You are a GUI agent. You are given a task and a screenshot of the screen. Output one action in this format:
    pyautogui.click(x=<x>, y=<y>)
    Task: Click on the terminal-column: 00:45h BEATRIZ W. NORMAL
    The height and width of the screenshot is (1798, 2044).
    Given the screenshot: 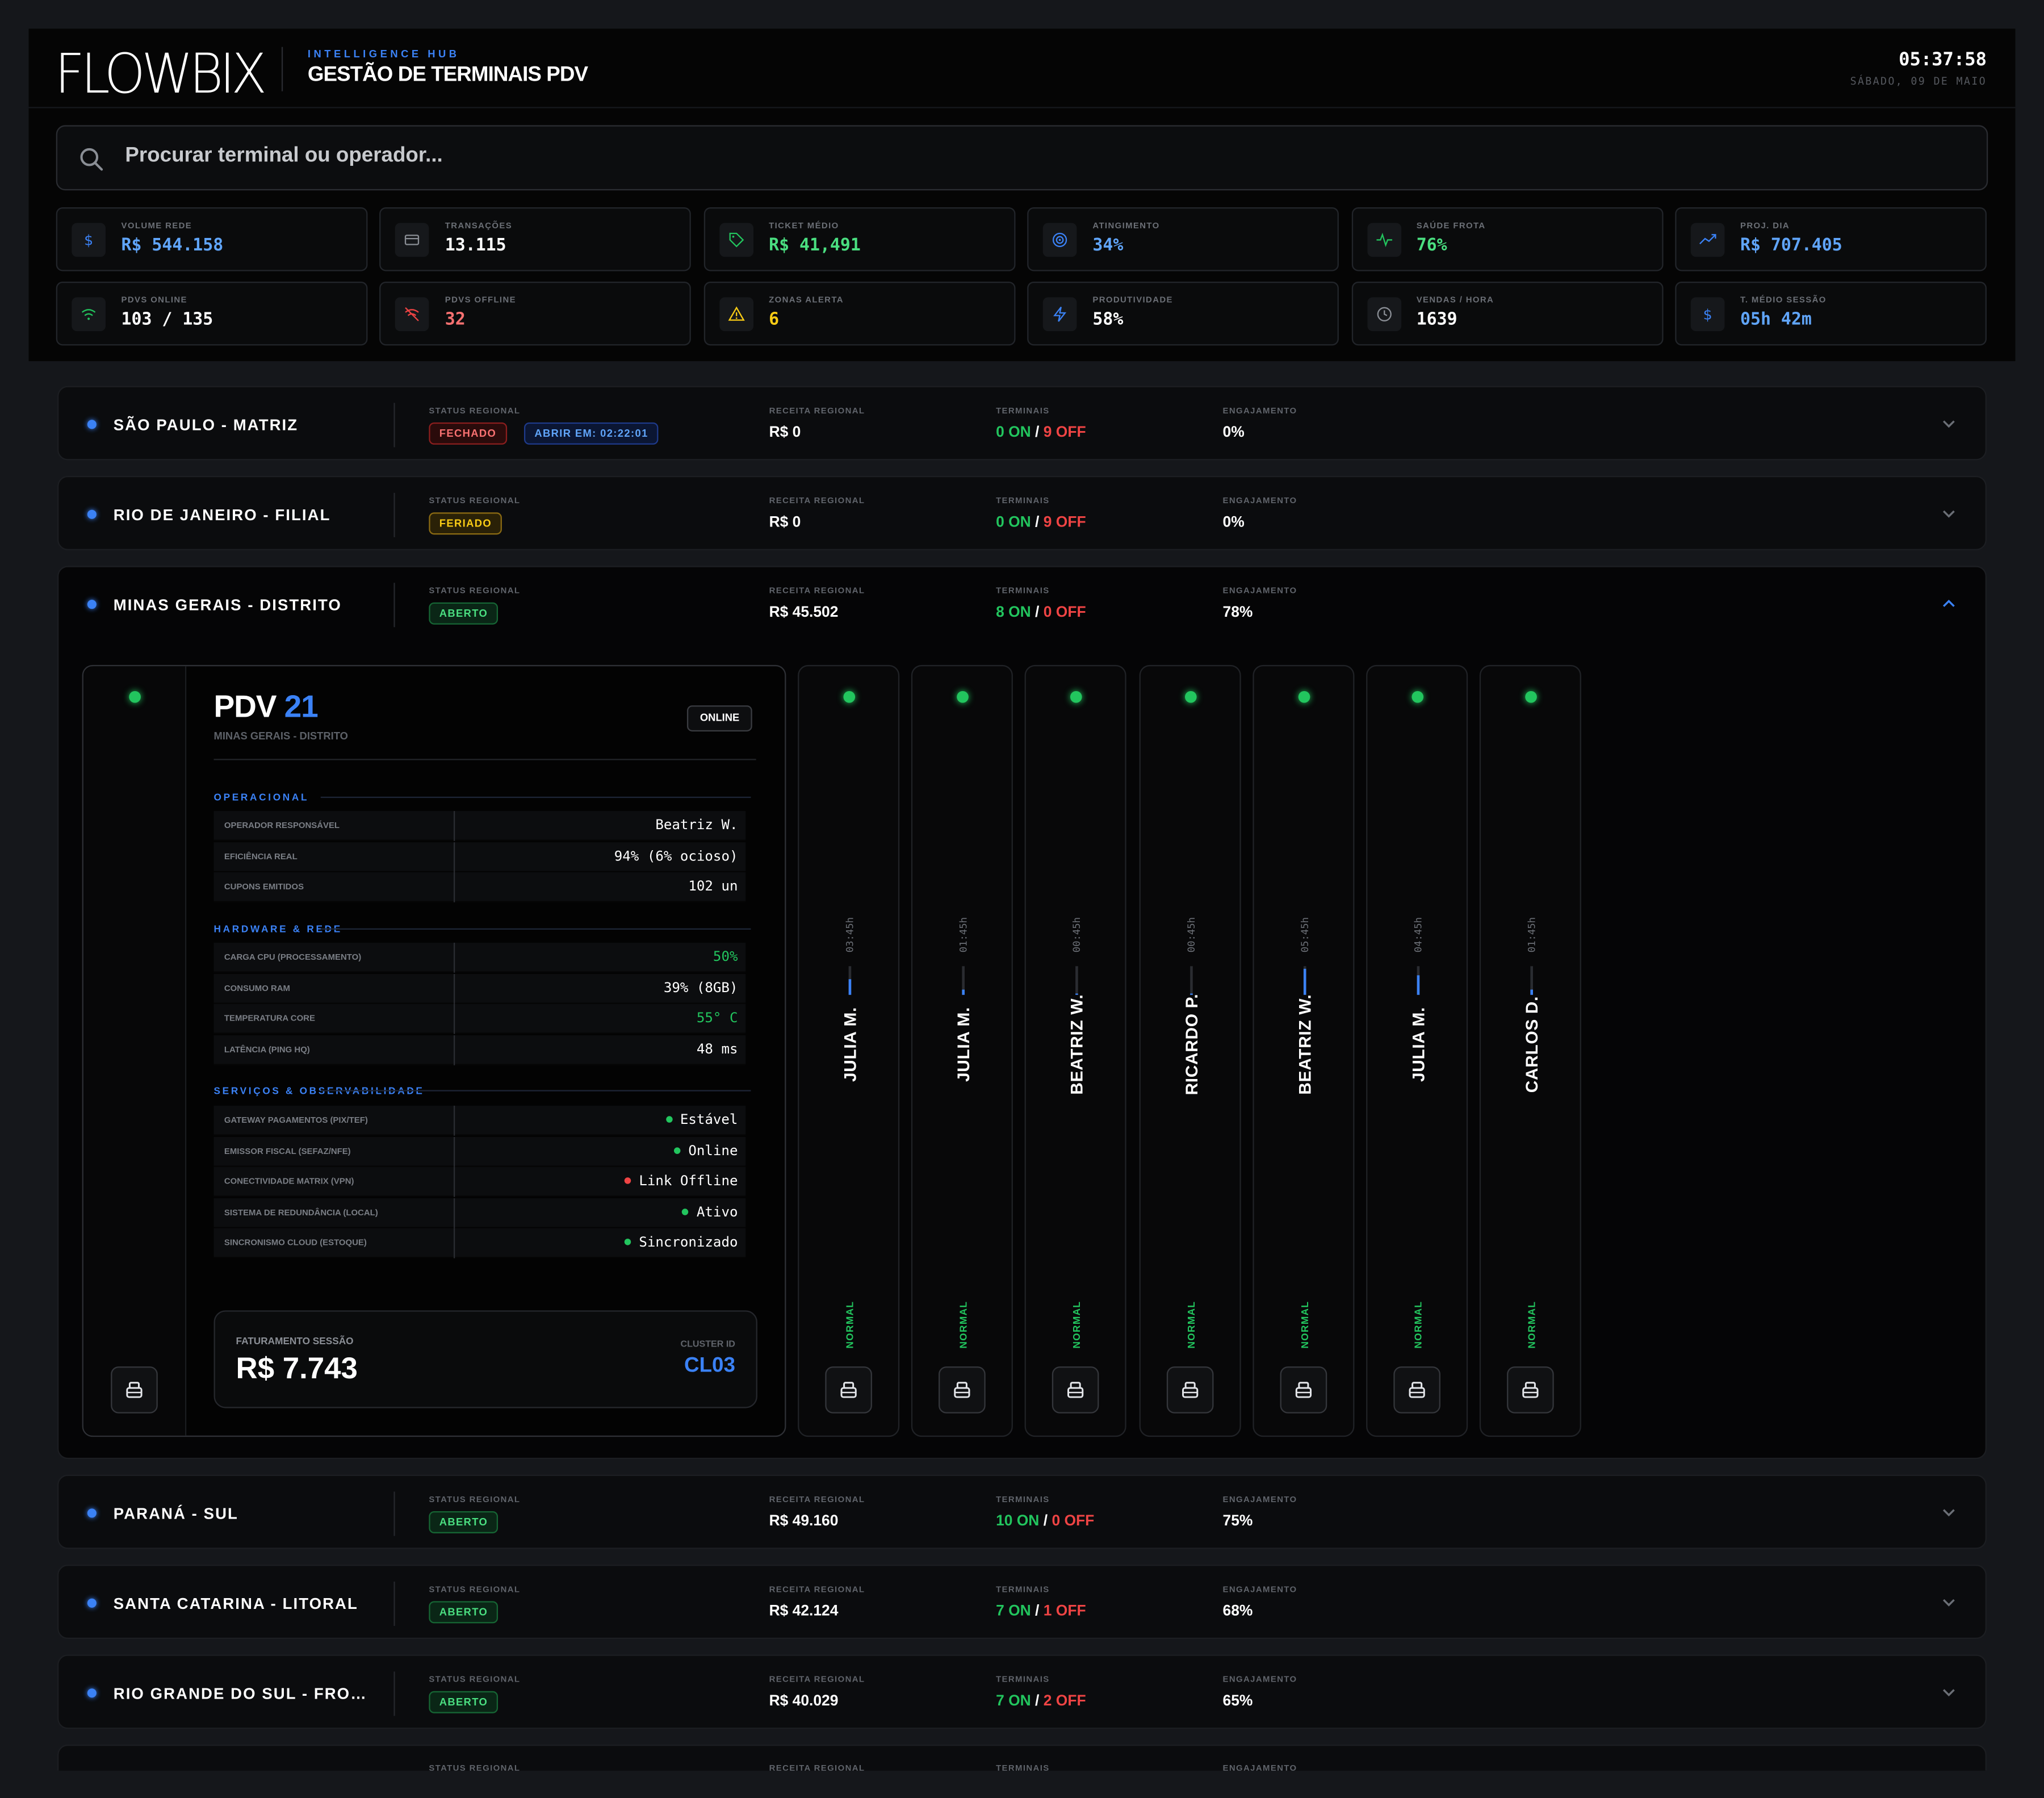 What is the action you would take?
    pyautogui.click(x=1076, y=1050)
    